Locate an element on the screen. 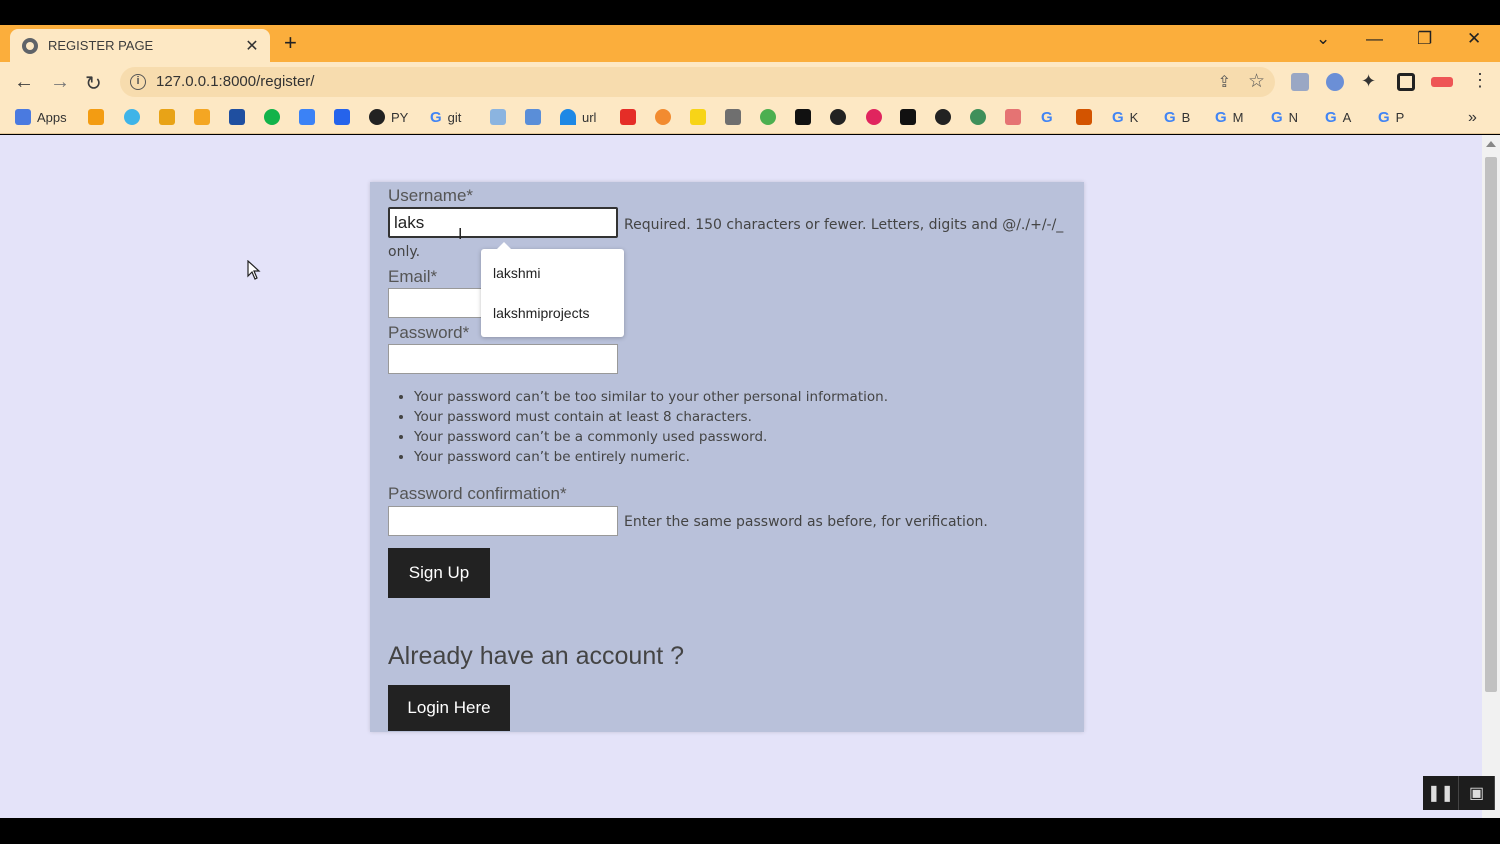 The width and height of the screenshot is (1500, 844). bookmarks-overflow-icon: » is located at coordinates (1472, 118).